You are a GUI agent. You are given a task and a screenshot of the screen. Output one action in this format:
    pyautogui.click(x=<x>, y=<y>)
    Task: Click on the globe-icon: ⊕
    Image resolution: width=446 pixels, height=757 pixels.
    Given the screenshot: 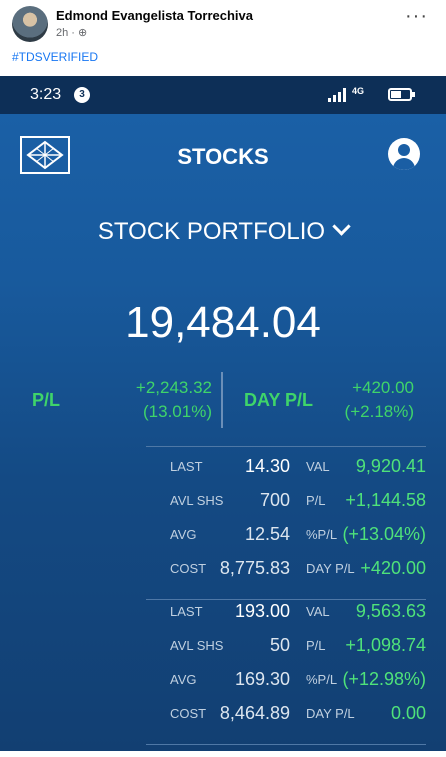 What is the action you would take?
    pyautogui.click(x=83, y=33)
    